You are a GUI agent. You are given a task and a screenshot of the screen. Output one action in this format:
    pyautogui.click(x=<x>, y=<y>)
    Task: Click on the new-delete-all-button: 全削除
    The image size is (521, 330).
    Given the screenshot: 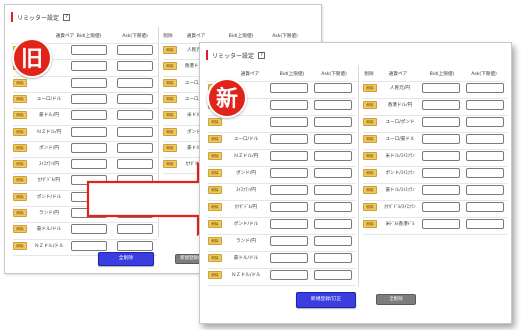 What is the action you would take?
    pyautogui.click(x=396, y=299)
    